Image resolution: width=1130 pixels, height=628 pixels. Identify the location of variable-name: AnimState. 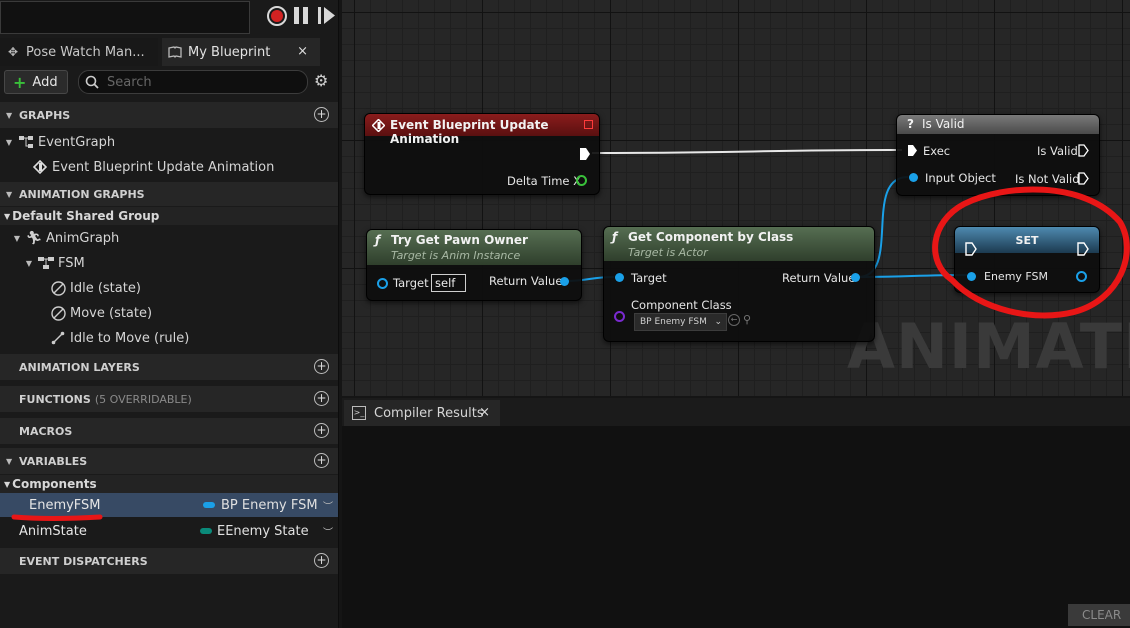
(53, 531).